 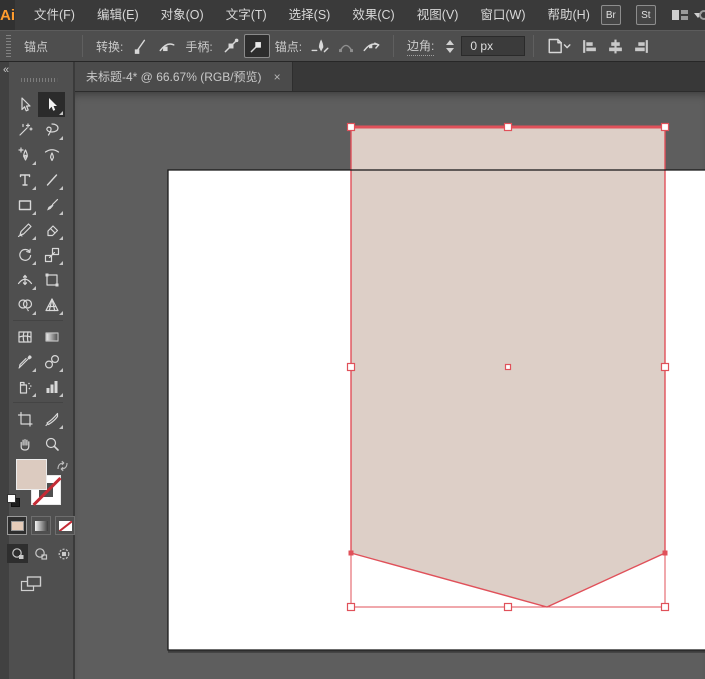 What do you see at coordinates (645, 15) in the screenshot?
I see `stock-button: St` at bounding box center [645, 15].